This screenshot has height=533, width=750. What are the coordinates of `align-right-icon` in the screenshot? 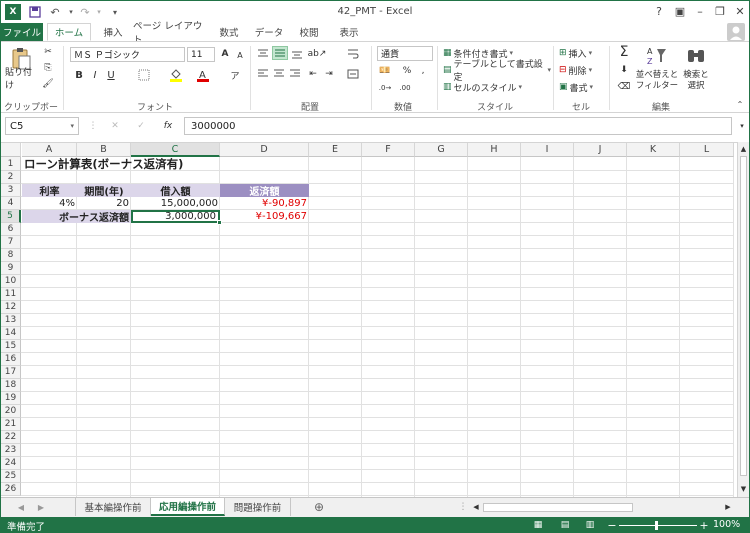 It's located at (295, 74).